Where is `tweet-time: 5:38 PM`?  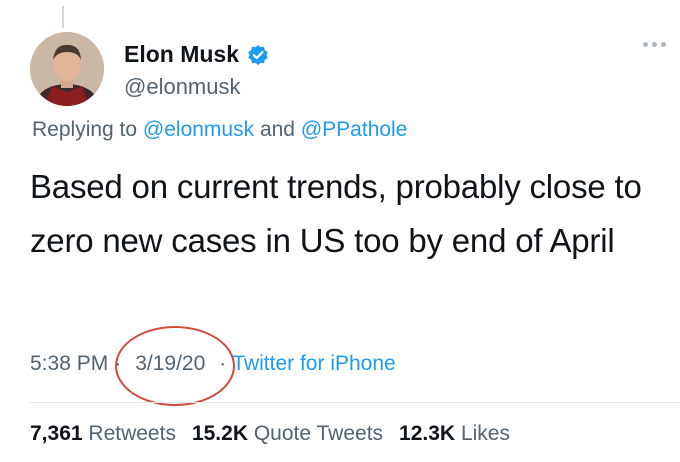
tweet-time: 5:38 PM is located at coordinates (69, 364).